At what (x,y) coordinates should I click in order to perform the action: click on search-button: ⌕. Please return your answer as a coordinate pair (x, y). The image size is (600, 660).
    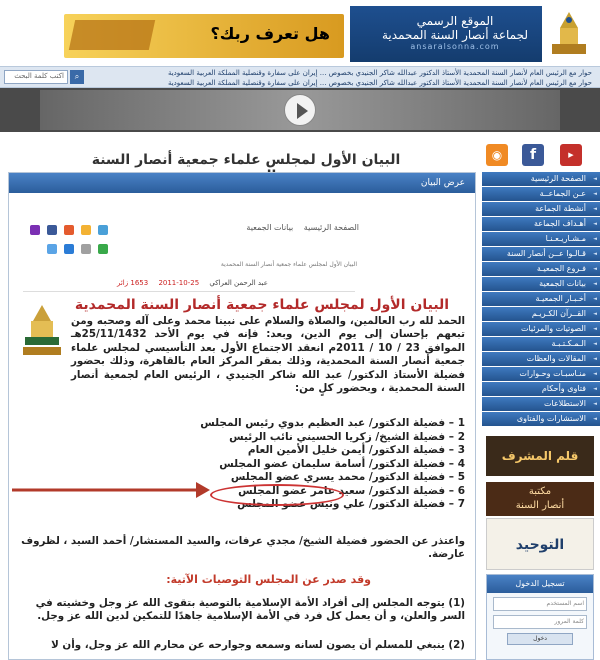
    Looking at the image, I should click on (77, 77).